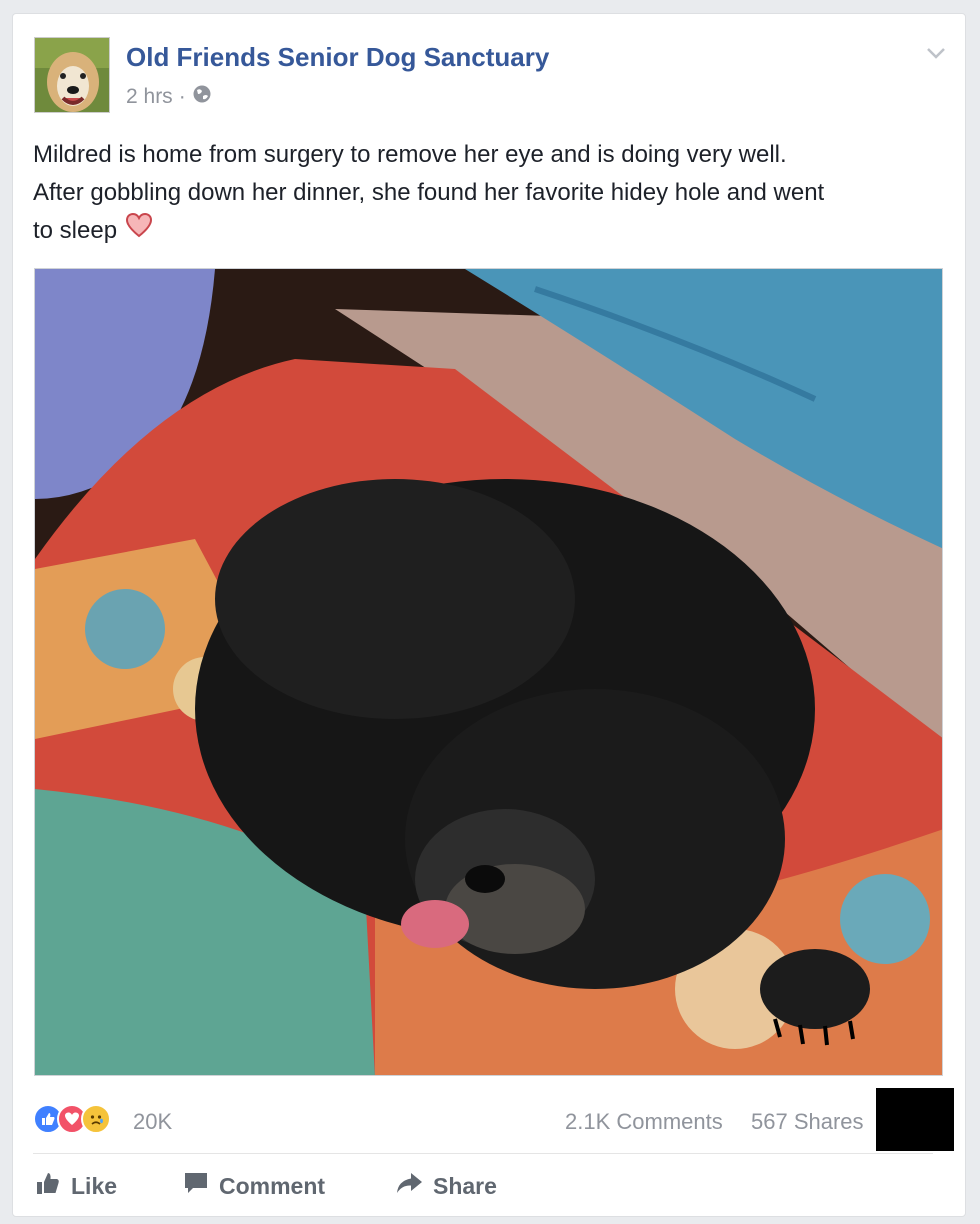  Describe the element at coordinates (96, 1119) in the screenshot. I see `sad-reaction-icon` at that location.